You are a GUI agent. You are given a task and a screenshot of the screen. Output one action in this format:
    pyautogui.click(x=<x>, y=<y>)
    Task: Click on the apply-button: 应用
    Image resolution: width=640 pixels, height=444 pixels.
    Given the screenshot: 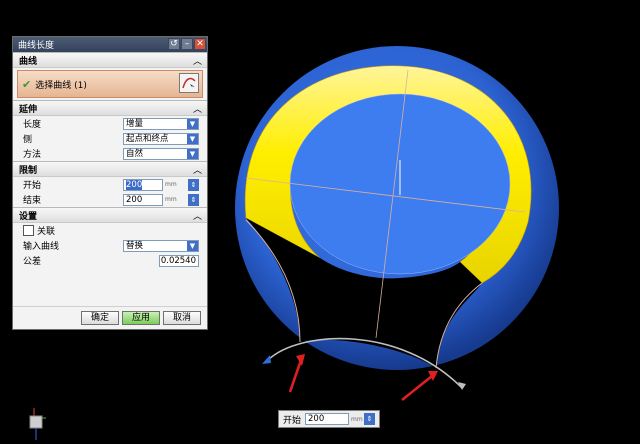 What is the action you would take?
    pyautogui.click(x=141, y=318)
    